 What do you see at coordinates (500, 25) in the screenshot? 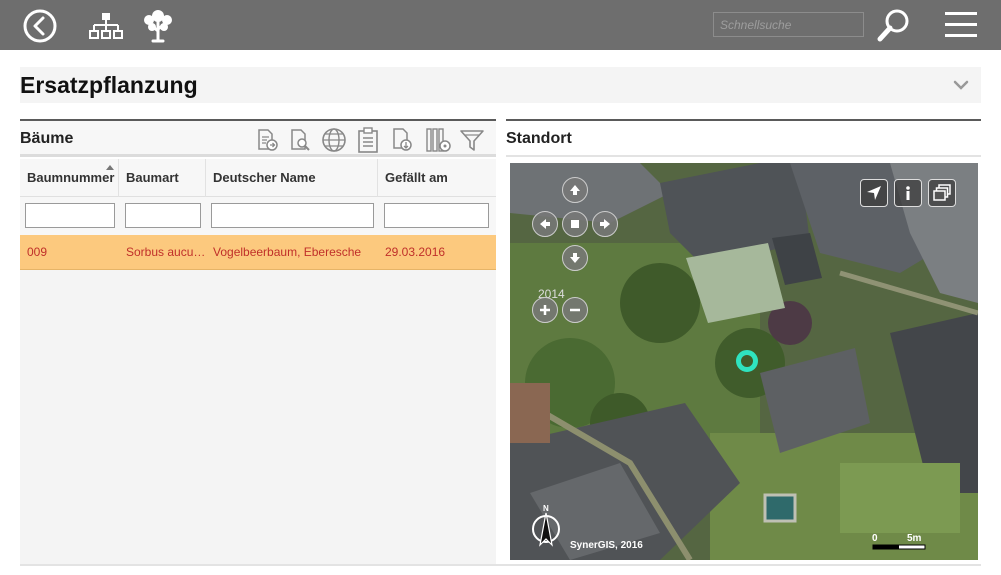
I see `top-bar` at bounding box center [500, 25].